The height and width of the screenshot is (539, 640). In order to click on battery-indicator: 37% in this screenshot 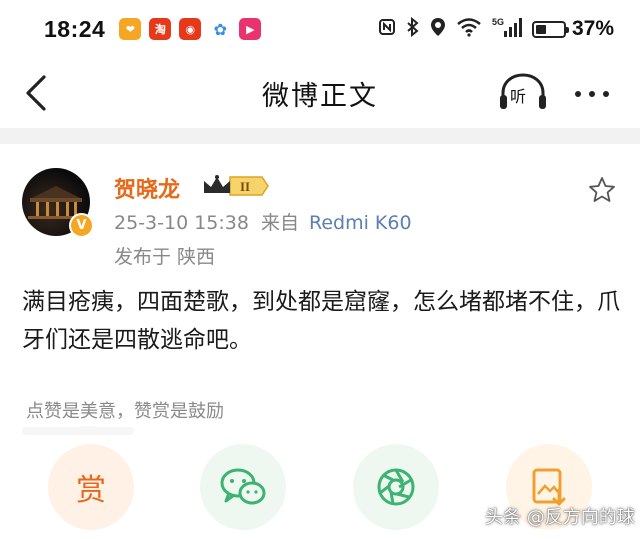, I will do `click(572, 29)`.